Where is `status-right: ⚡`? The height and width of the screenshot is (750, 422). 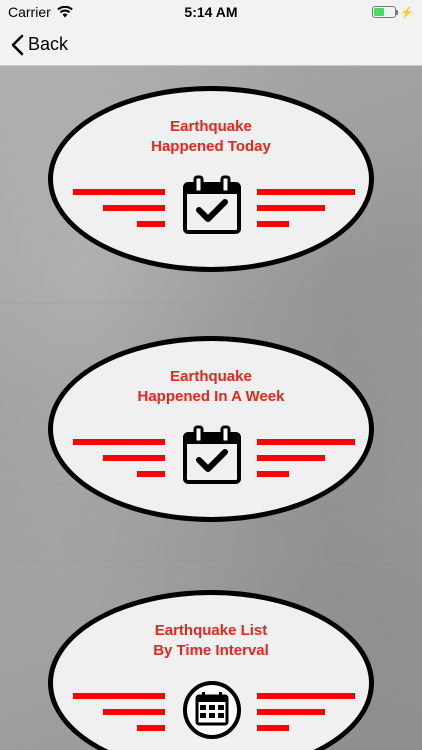
status-right: ⚡ is located at coordinates (393, 12).